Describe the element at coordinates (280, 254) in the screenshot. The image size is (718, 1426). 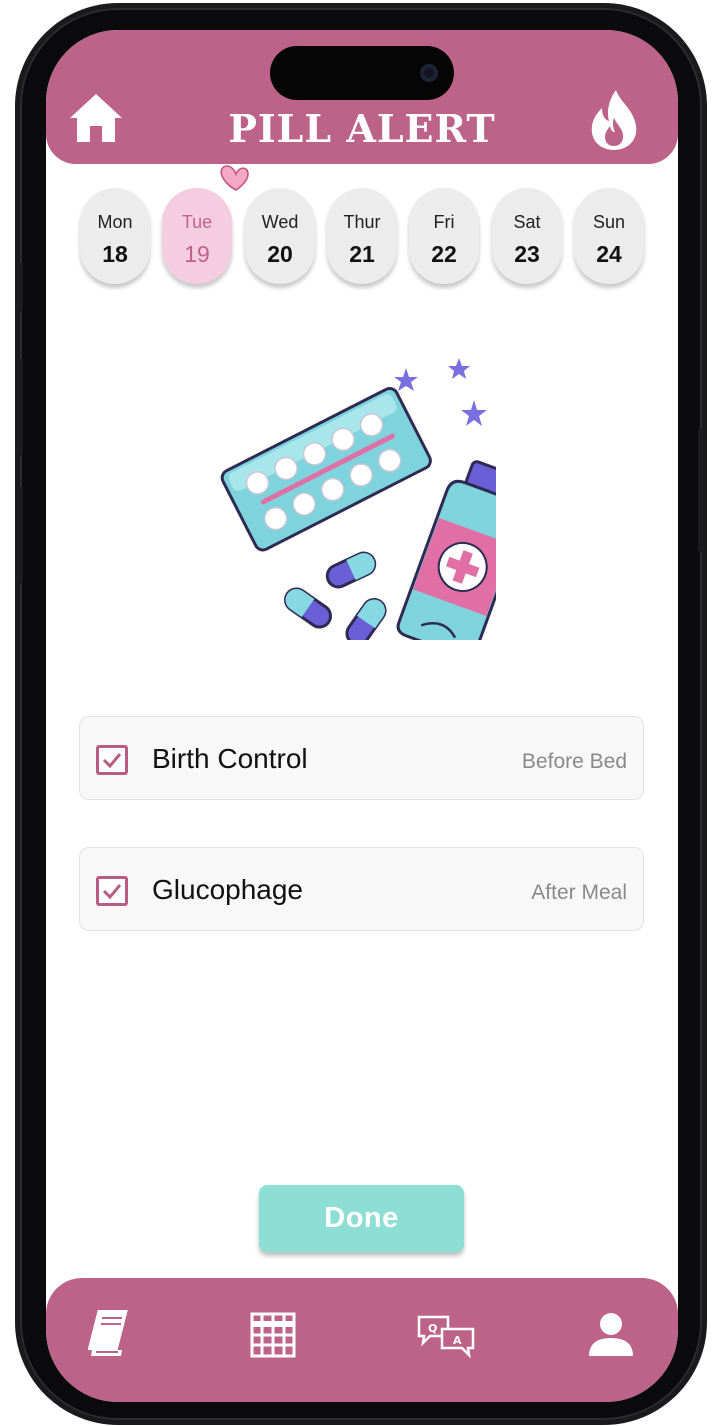
I see `day-date: 20` at that location.